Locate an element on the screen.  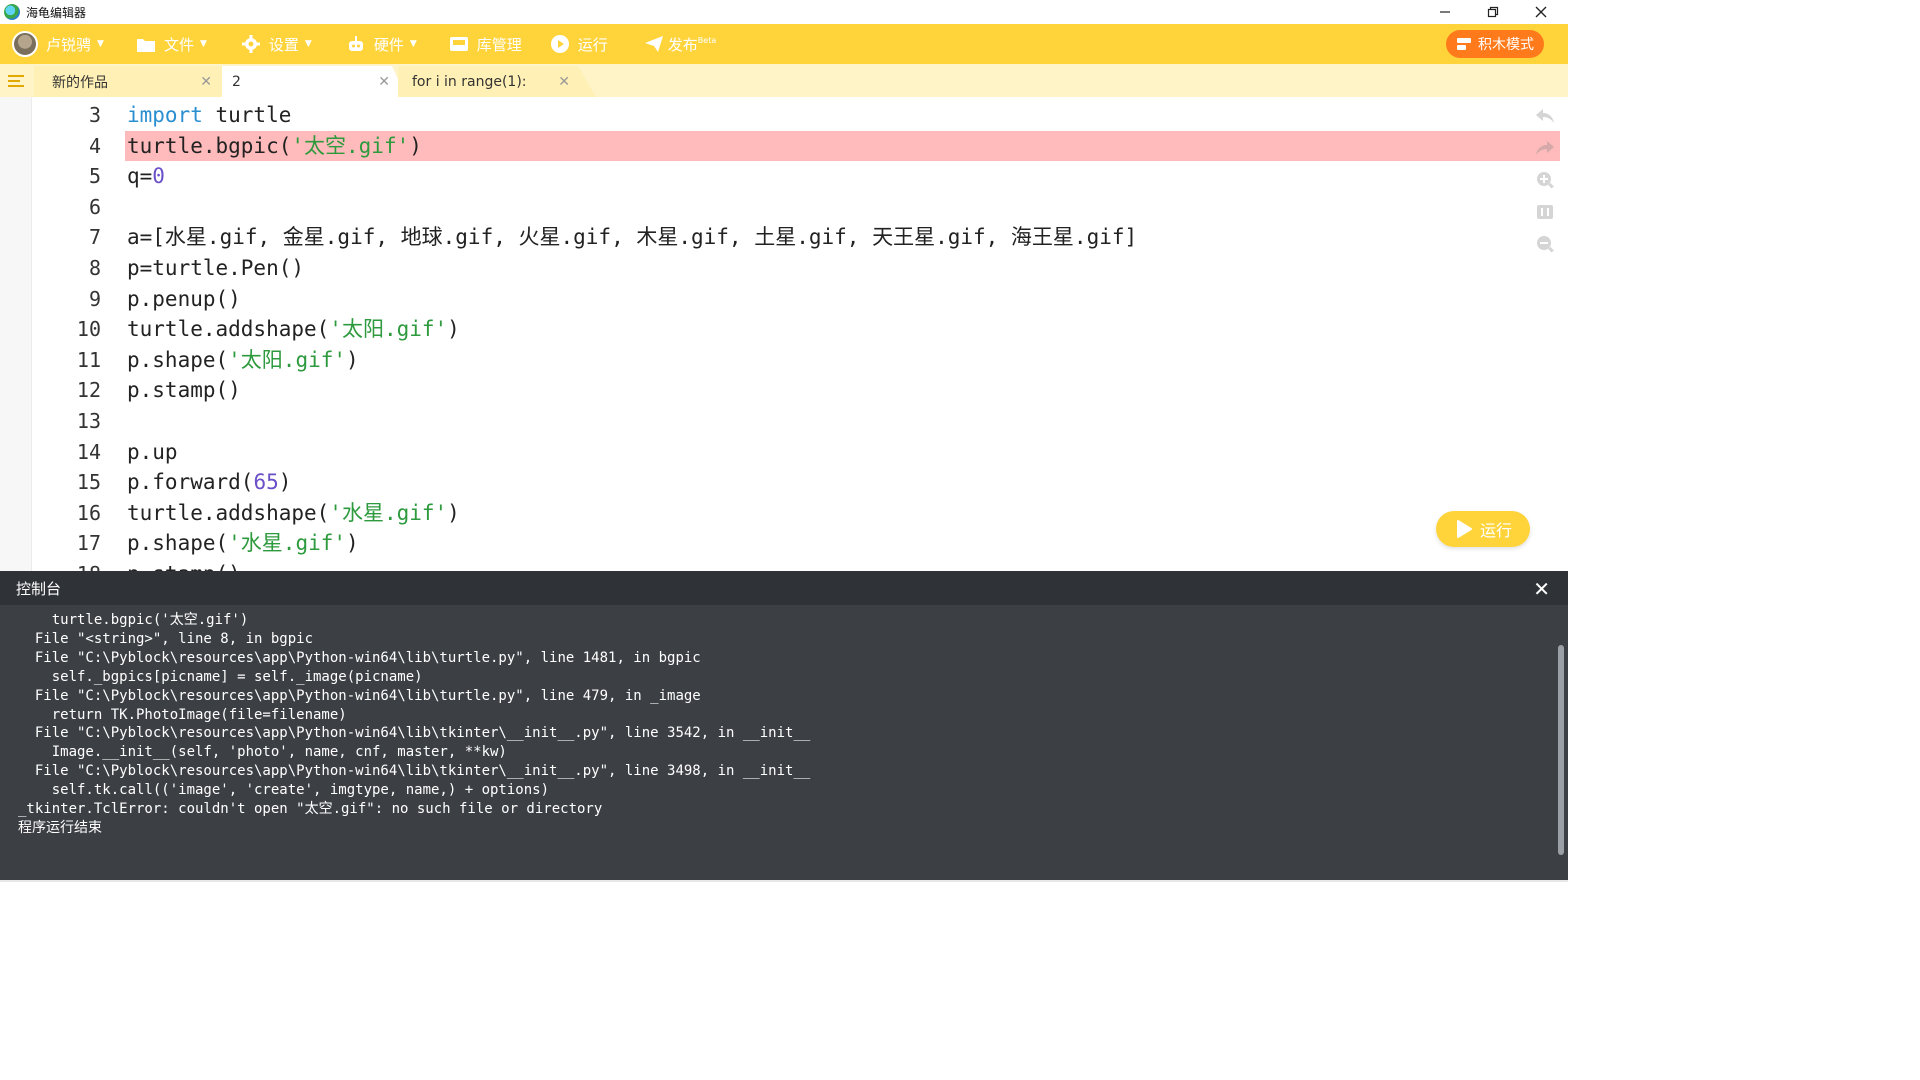
code-line: p.forward(65) is located at coordinates (209, 482).